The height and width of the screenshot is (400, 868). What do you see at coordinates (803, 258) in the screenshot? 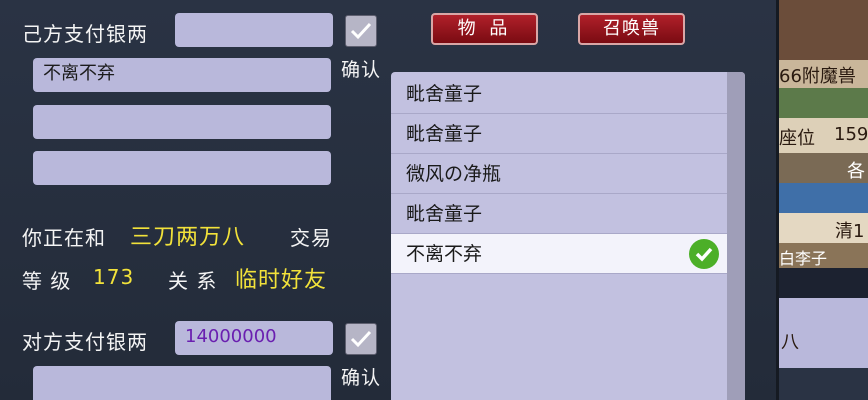
I see `side-text-6: 白李子` at bounding box center [803, 258].